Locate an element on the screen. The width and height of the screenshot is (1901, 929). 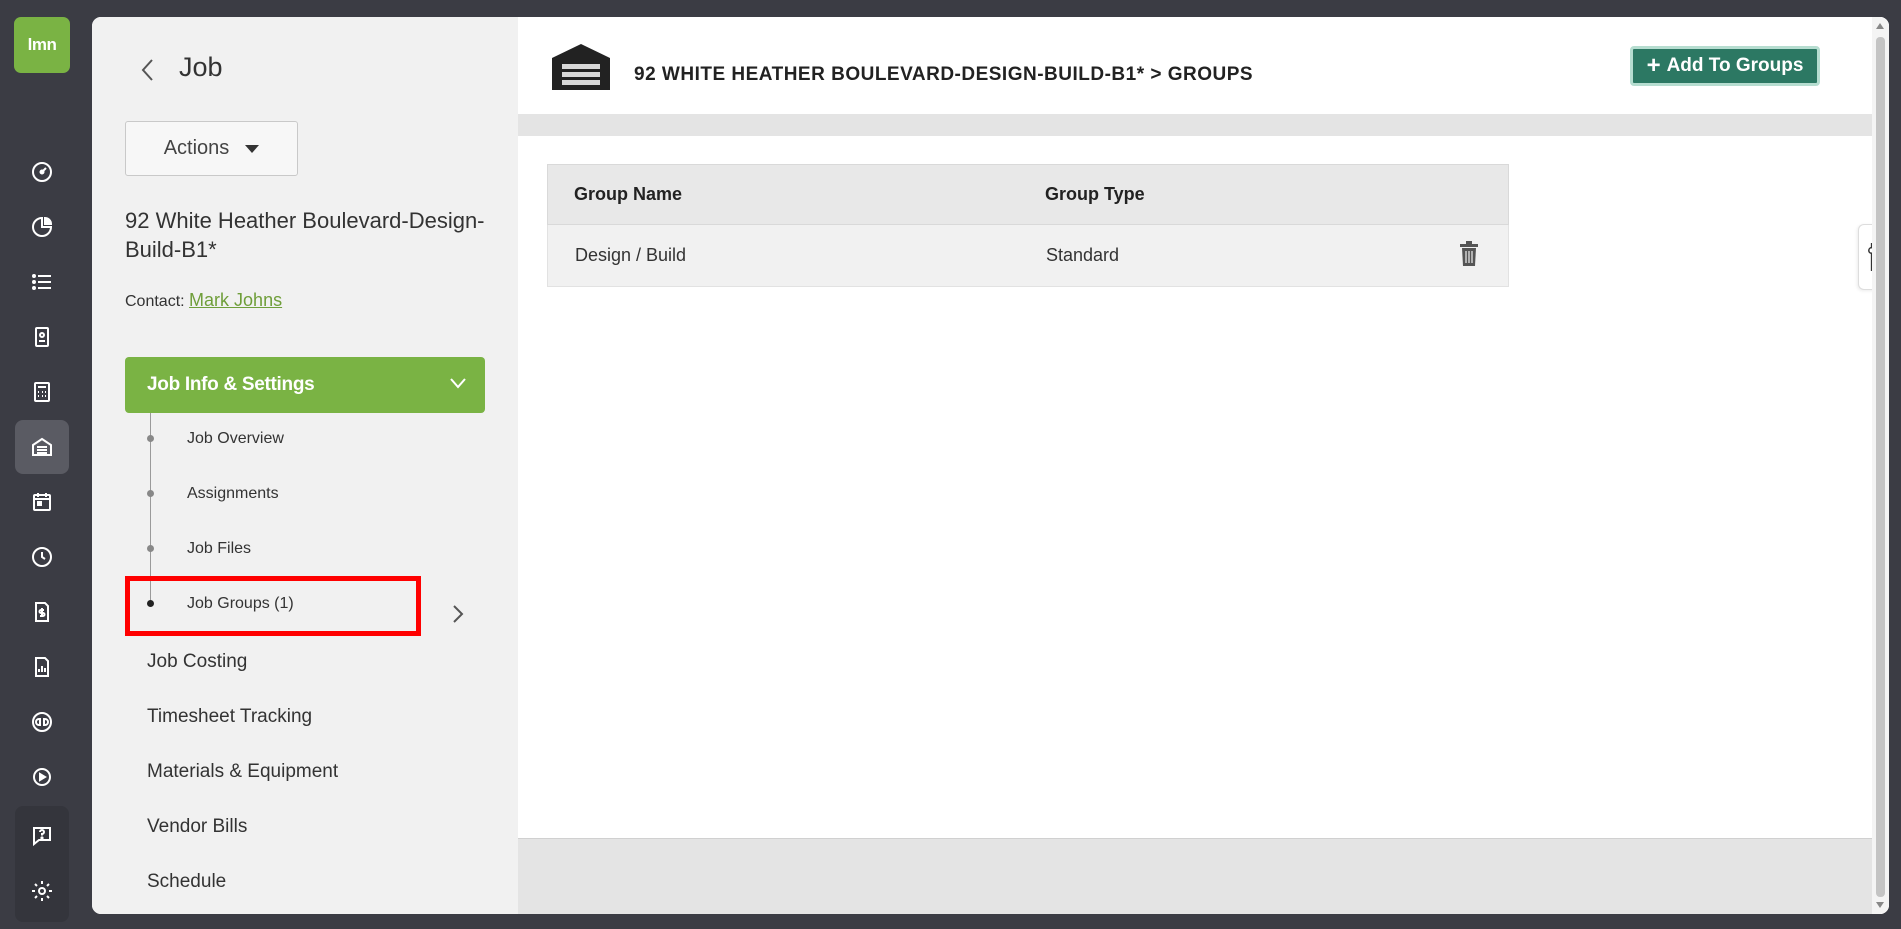
help-icon is located at coordinates (42, 836).